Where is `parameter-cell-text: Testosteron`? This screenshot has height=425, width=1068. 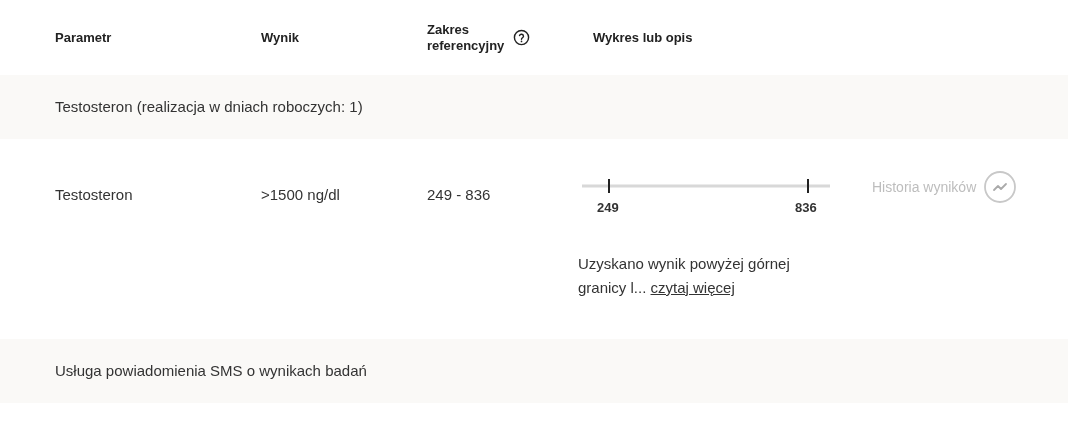
parameter-cell-text: Testosteron is located at coordinates (94, 195).